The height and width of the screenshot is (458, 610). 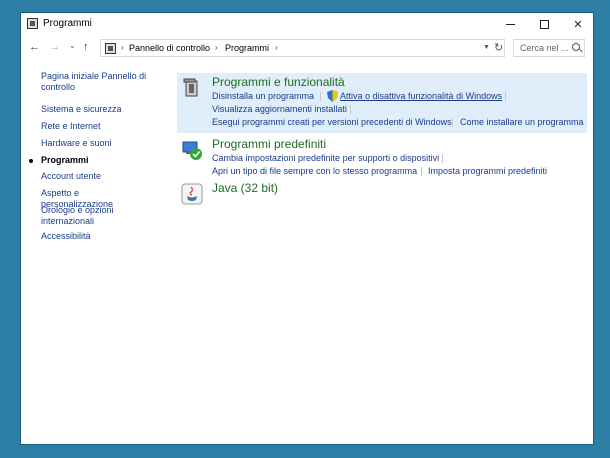 I want to click on sidebar-item-system-security: Sistema e sicurezza, so click(x=96, y=109).